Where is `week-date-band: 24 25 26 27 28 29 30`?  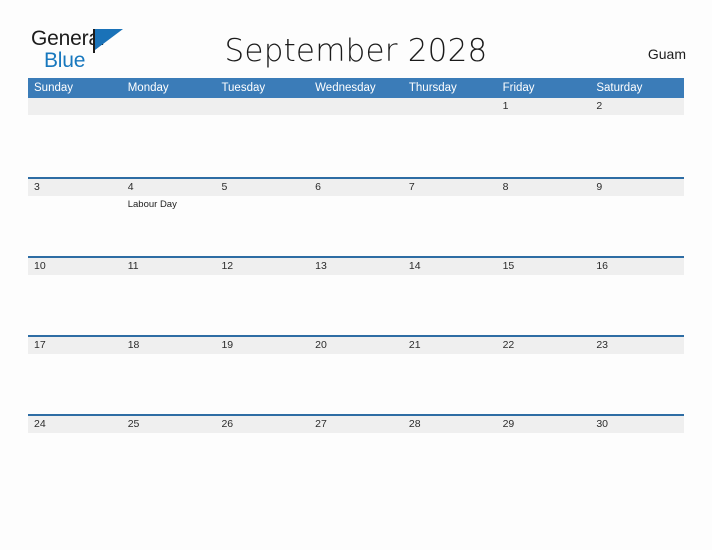
week-date-band: 24 25 26 27 28 29 30 is located at coordinates (356, 424).